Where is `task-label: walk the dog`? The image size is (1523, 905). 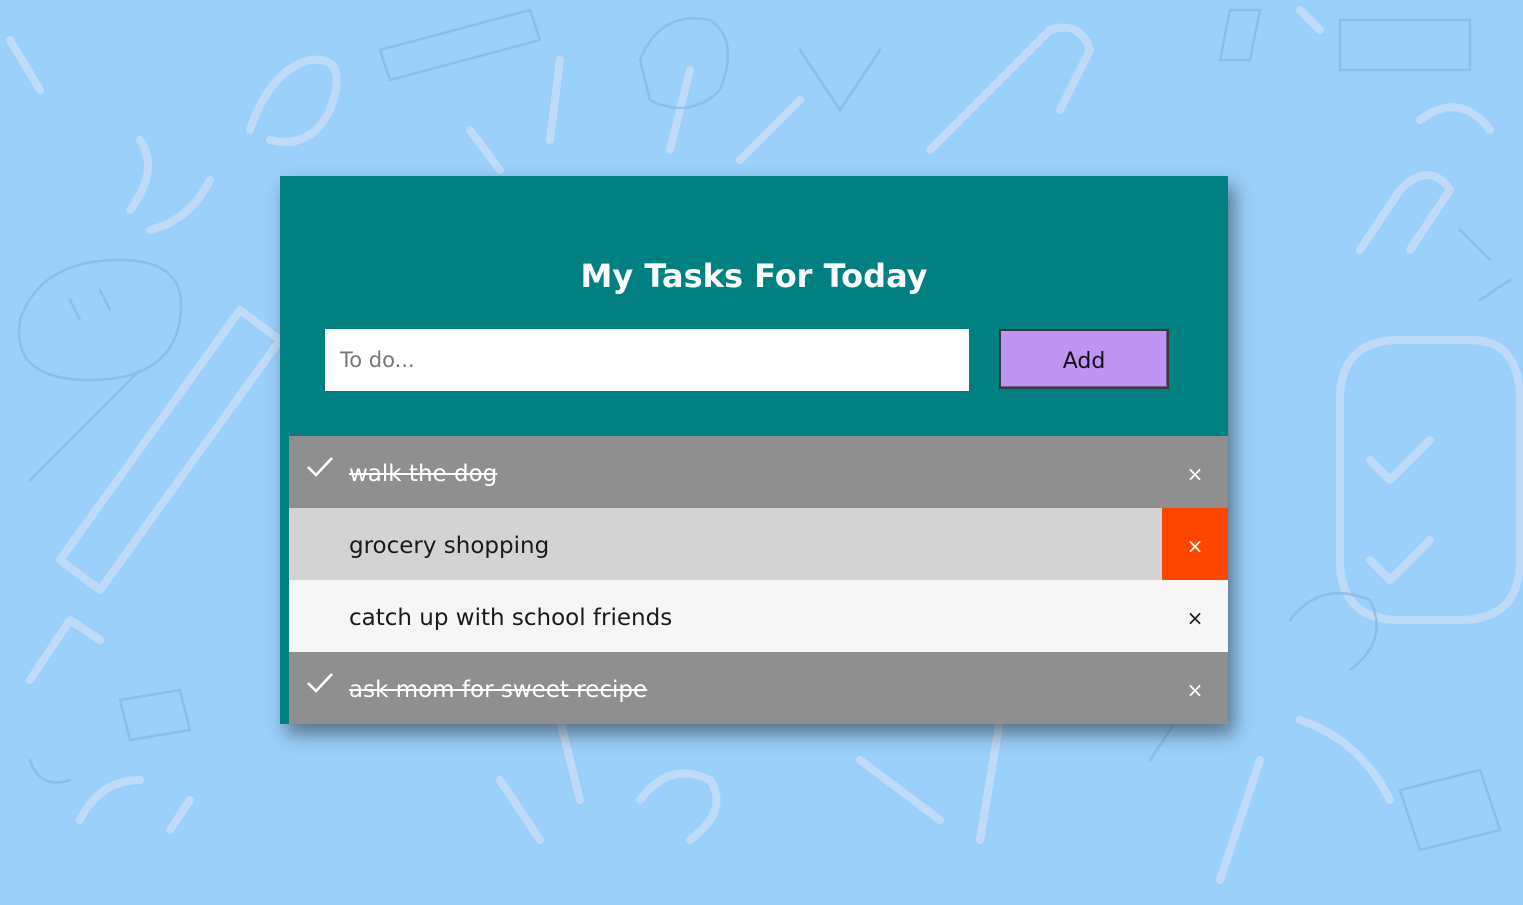
task-label: walk the dog is located at coordinates (423, 474).